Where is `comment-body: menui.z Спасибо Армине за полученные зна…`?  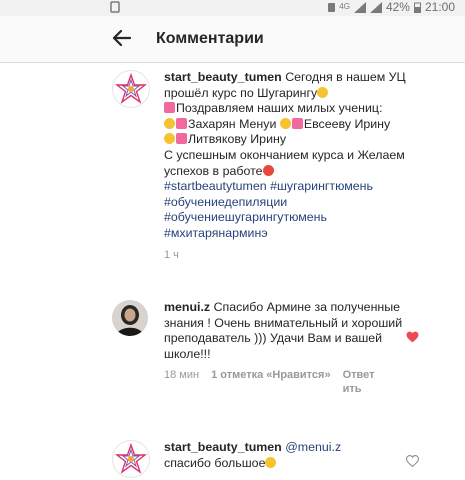 comment-body: menui.z Спасибо Армине за полученные зна… is located at coordinates (289, 348).